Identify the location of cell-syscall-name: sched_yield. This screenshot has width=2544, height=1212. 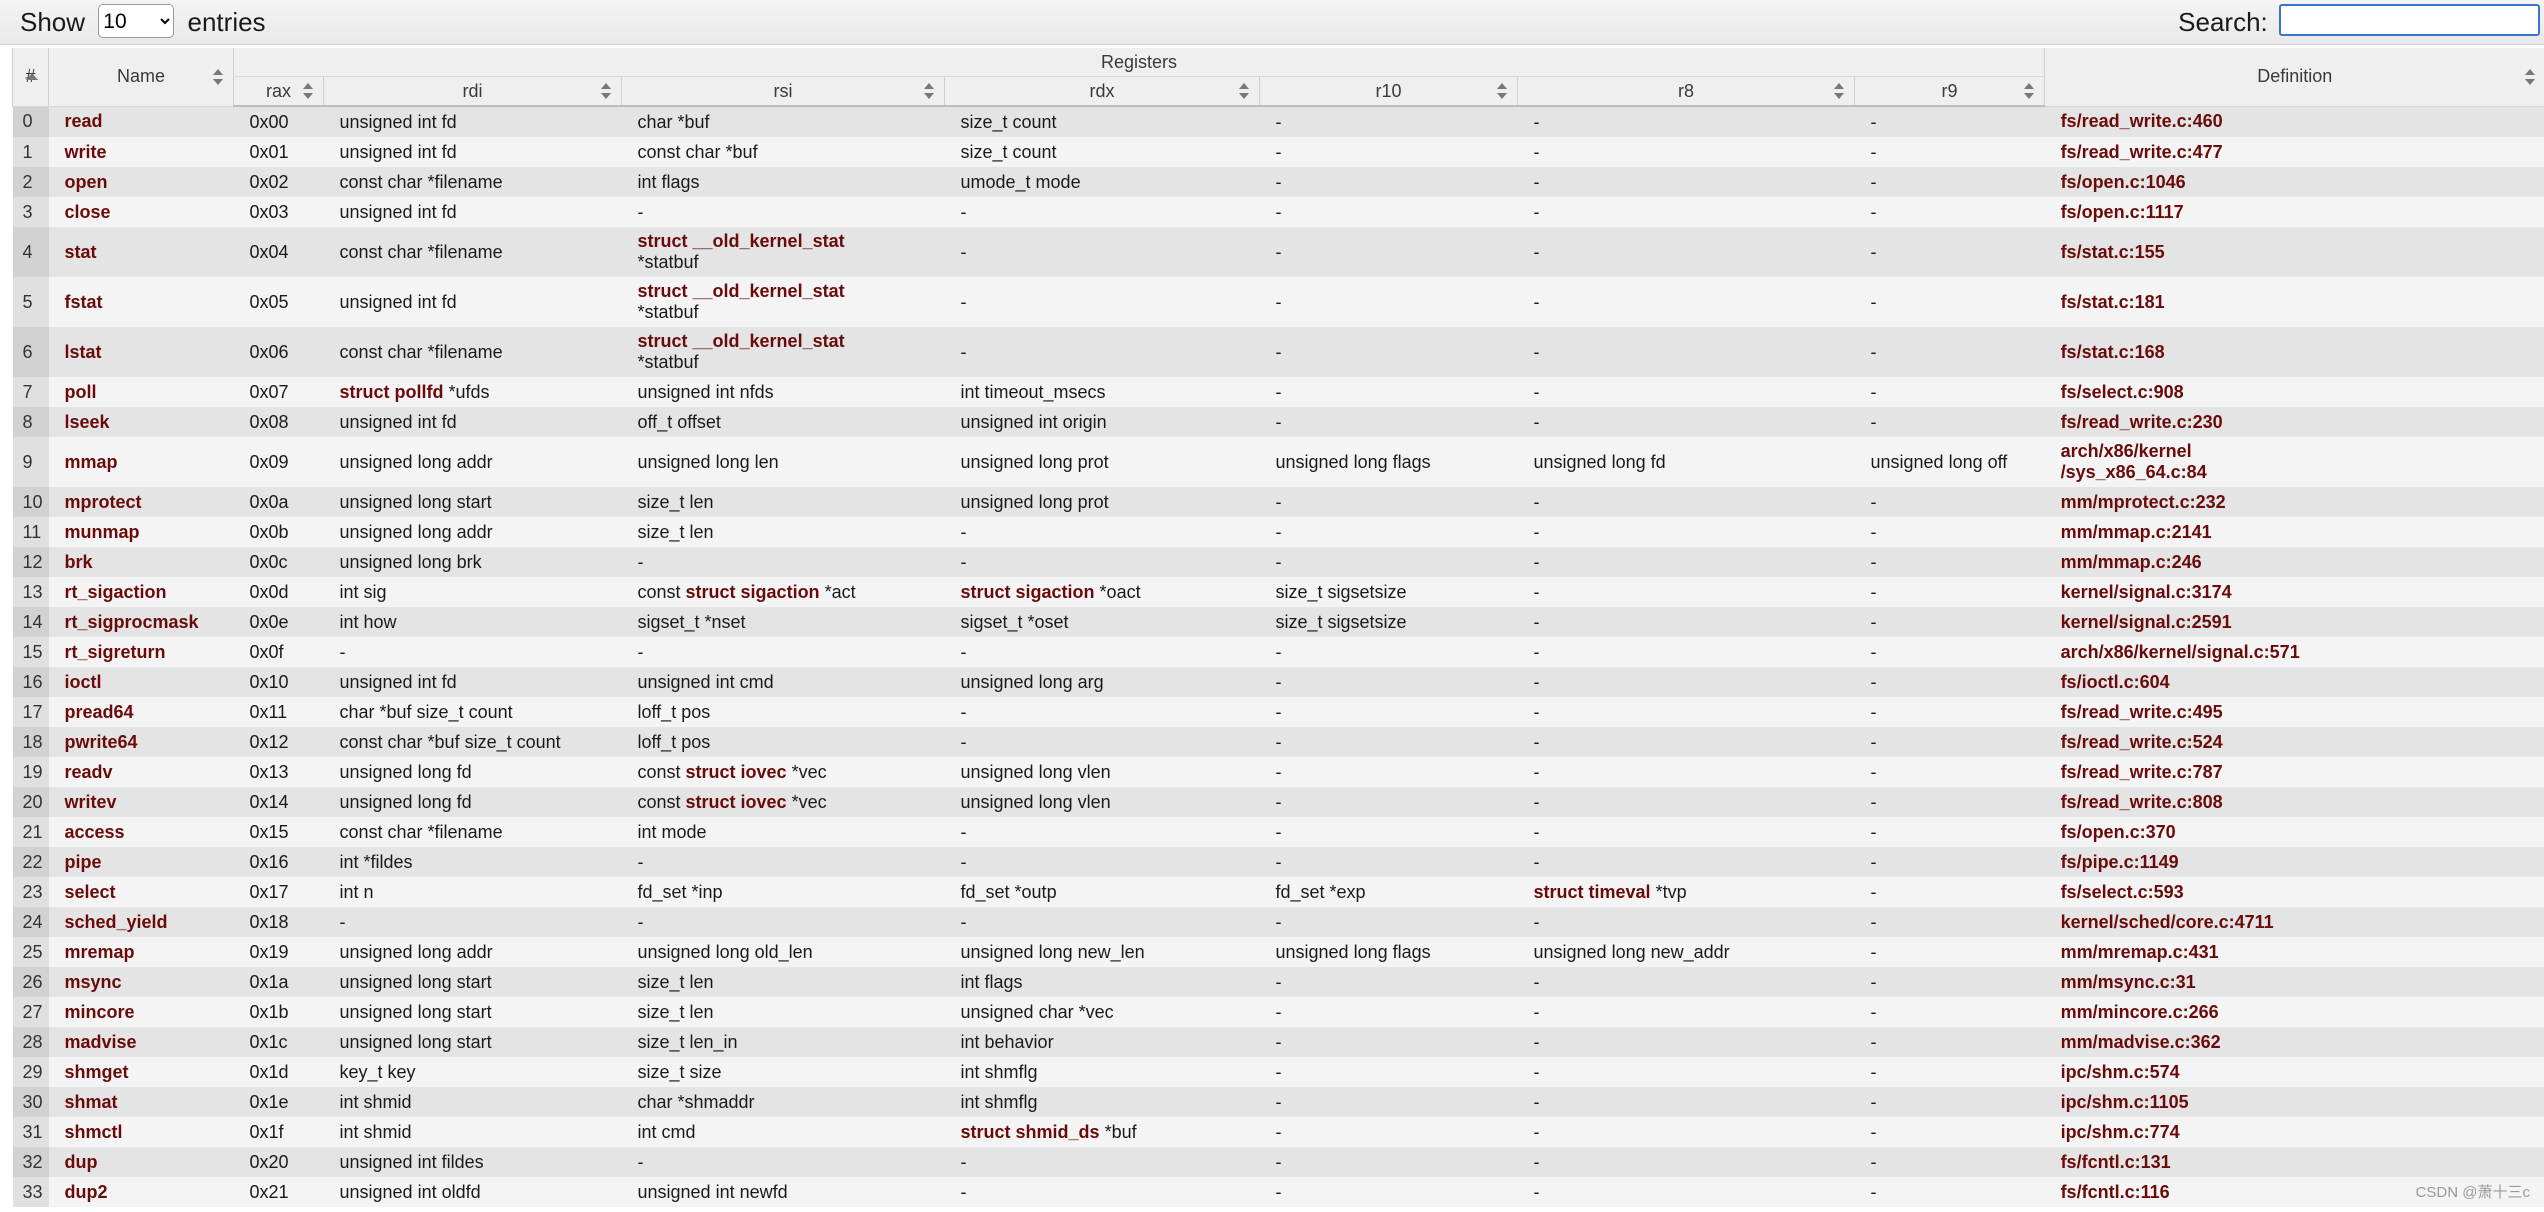
(141, 922).